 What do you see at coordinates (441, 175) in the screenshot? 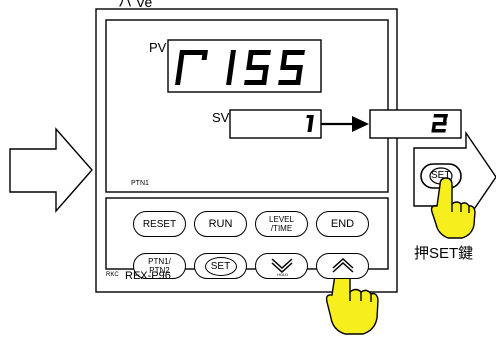
I see `set-callout-label: SET` at bounding box center [441, 175].